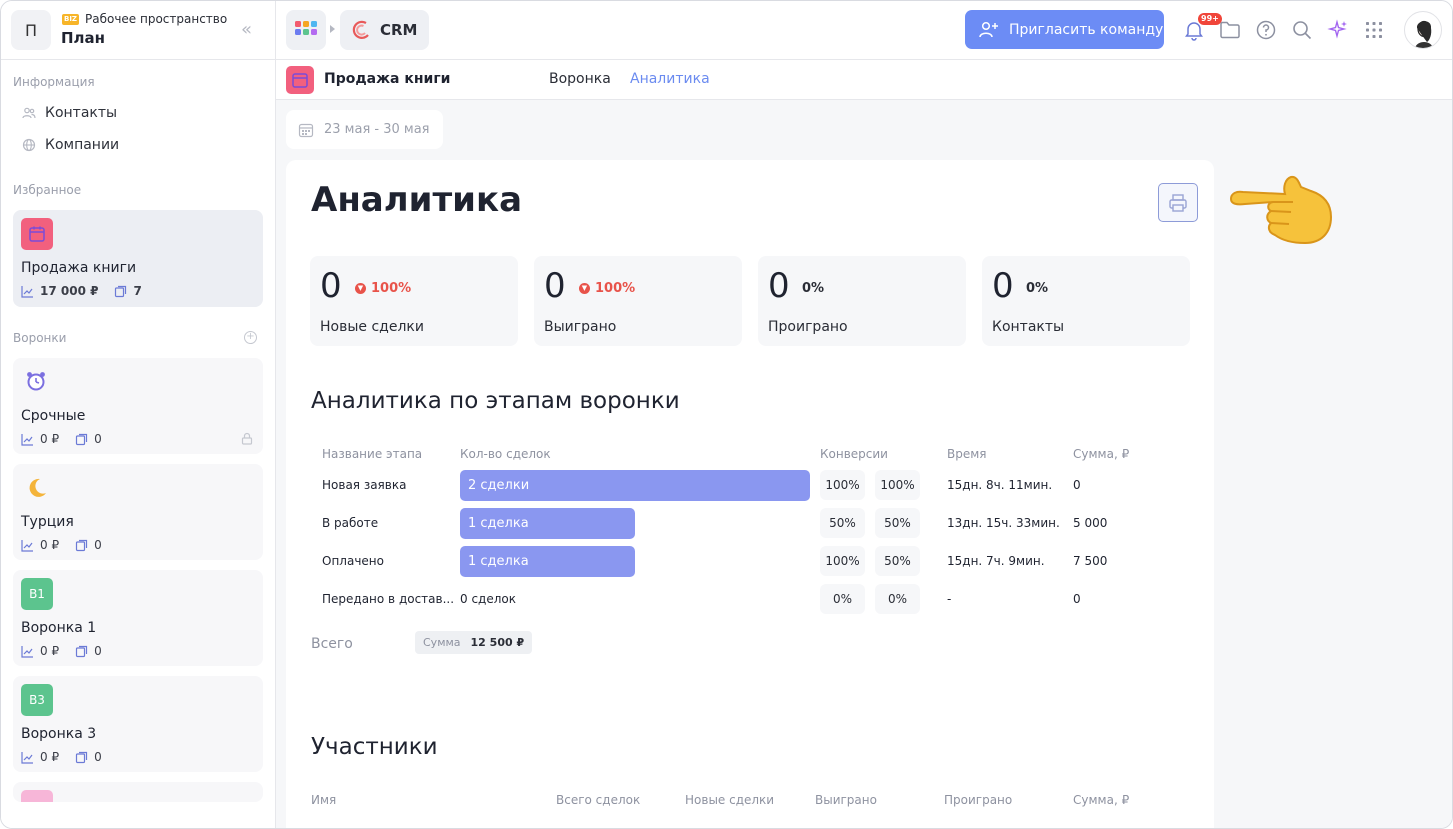  Describe the element at coordinates (353, 561) in the screenshot. I see `stage-name: Оплачено` at that location.